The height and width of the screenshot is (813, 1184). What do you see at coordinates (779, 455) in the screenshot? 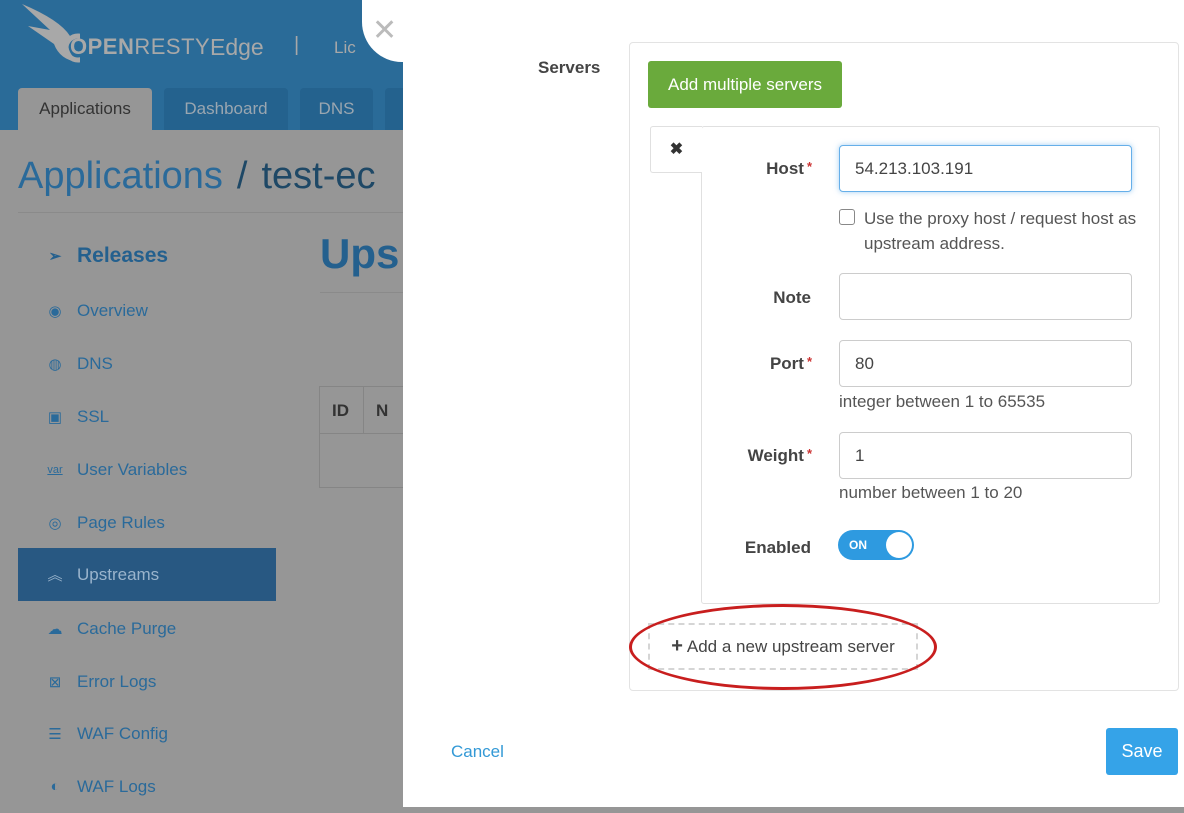
I see `weight-label: Weight *` at bounding box center [779, 455].